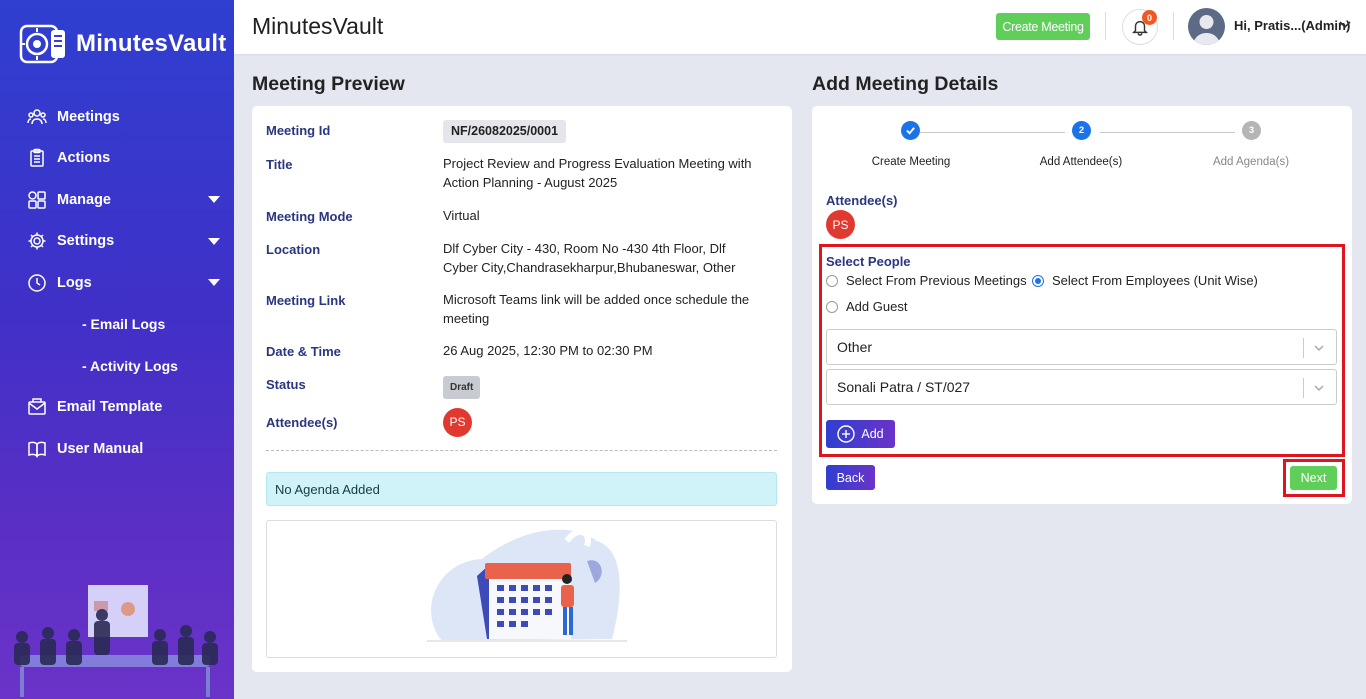  What do you see at coordinates (1081, 130) in the screenshot?
I see `step-2-circle: 2` at bounding box center [1081, 130].